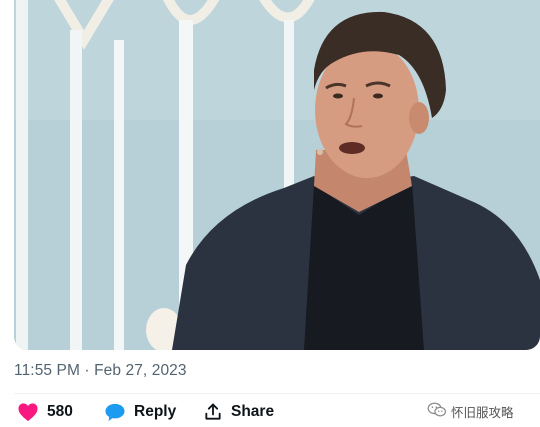 This screenshot has height=427, width=540. Describe the element at coordinates (277, 393) in the screenshot. I see `divider` at that location.